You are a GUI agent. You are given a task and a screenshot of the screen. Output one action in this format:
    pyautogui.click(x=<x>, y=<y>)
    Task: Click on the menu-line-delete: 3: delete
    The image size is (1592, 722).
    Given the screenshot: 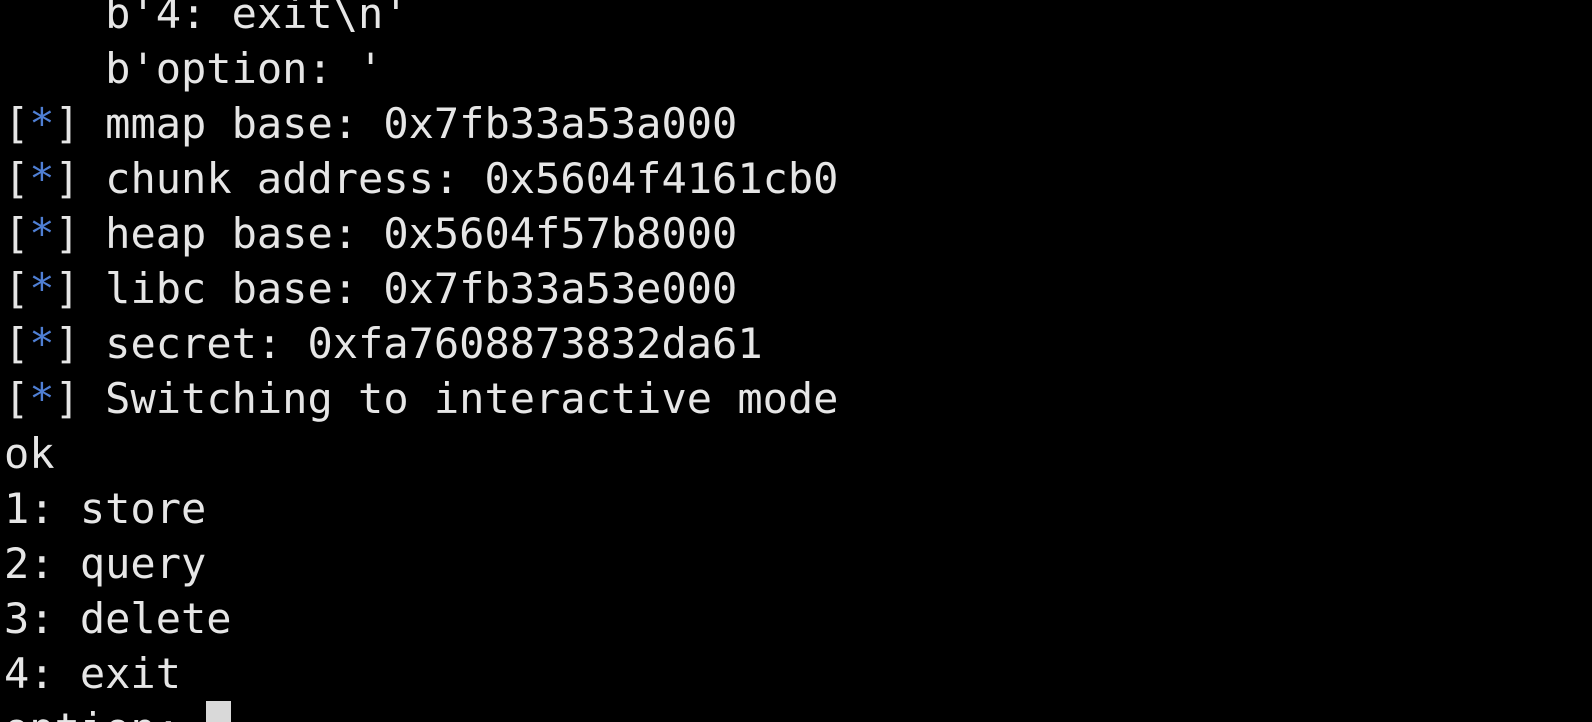 What is the action you would take?
    pyautogui.click(x=118, y=618)
    